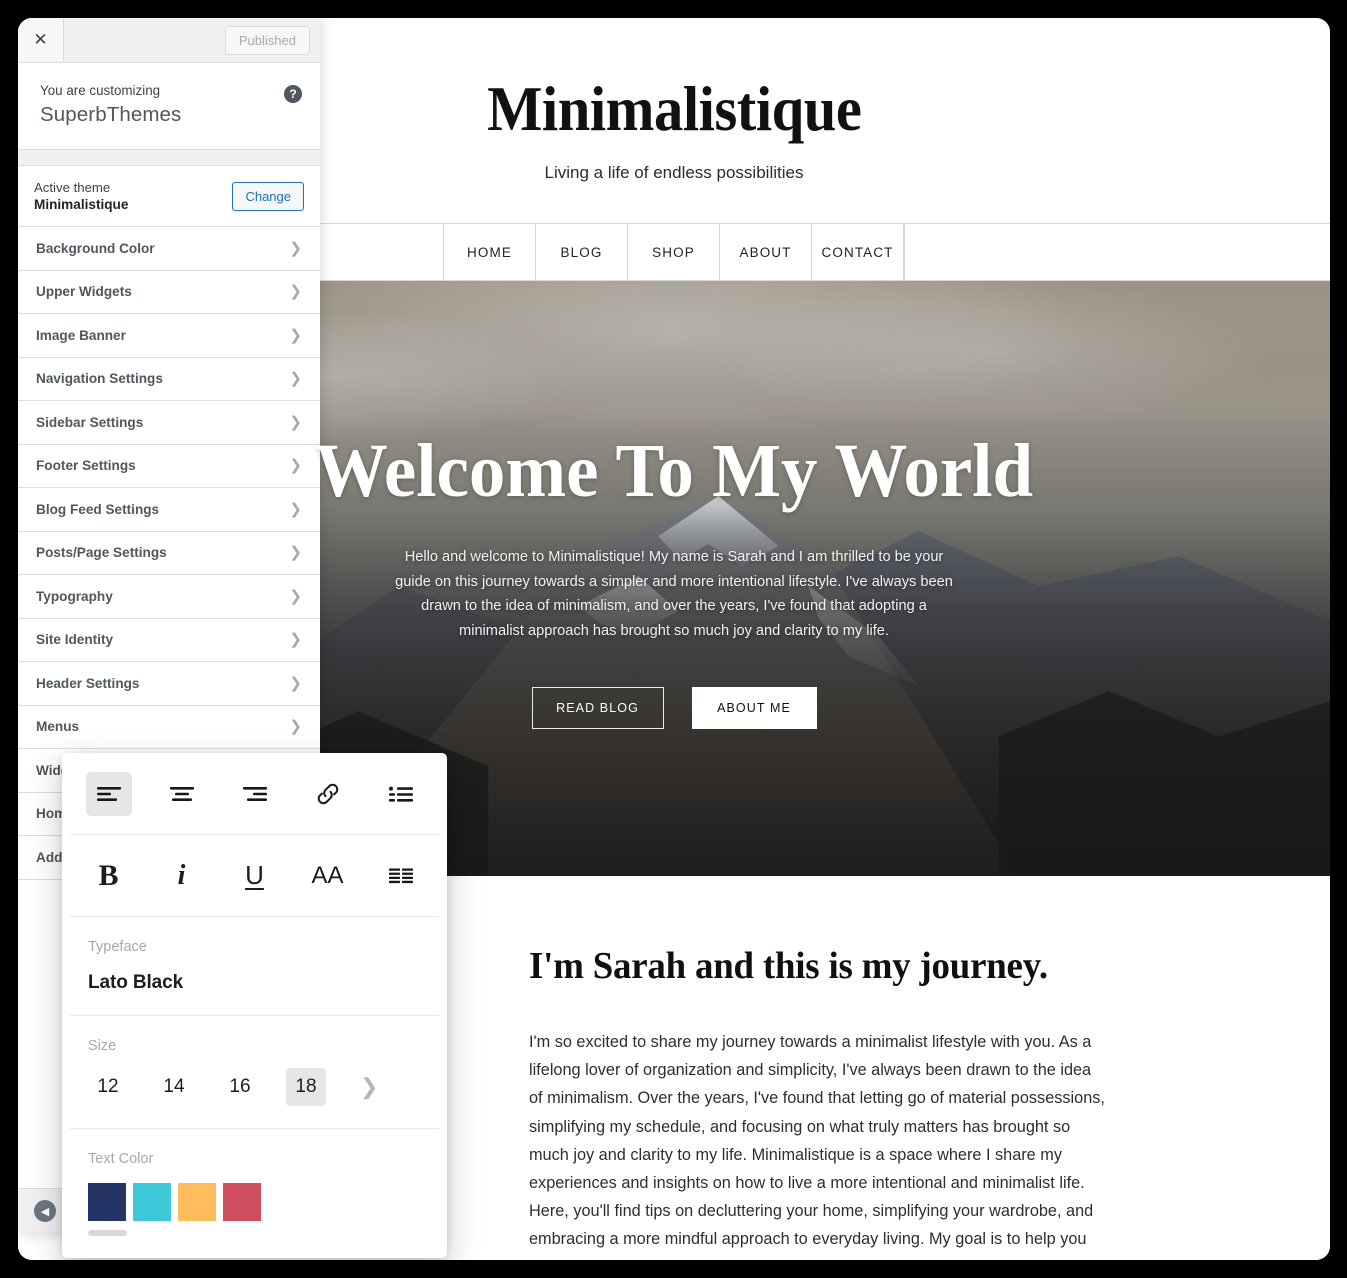 The height and width of the screenshot is (1278, 1347). What do you see at coordinates (254, 1182) in the screenshot?
I see `text-color-section: Text Color` at bounding box center [254, 1182].